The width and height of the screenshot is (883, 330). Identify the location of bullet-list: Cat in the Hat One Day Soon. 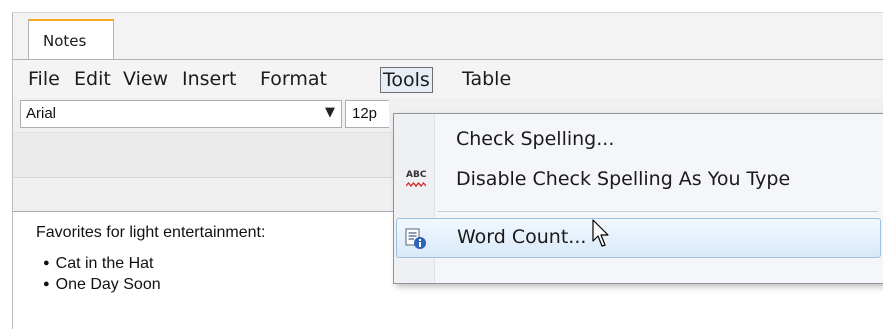
(102, 275).